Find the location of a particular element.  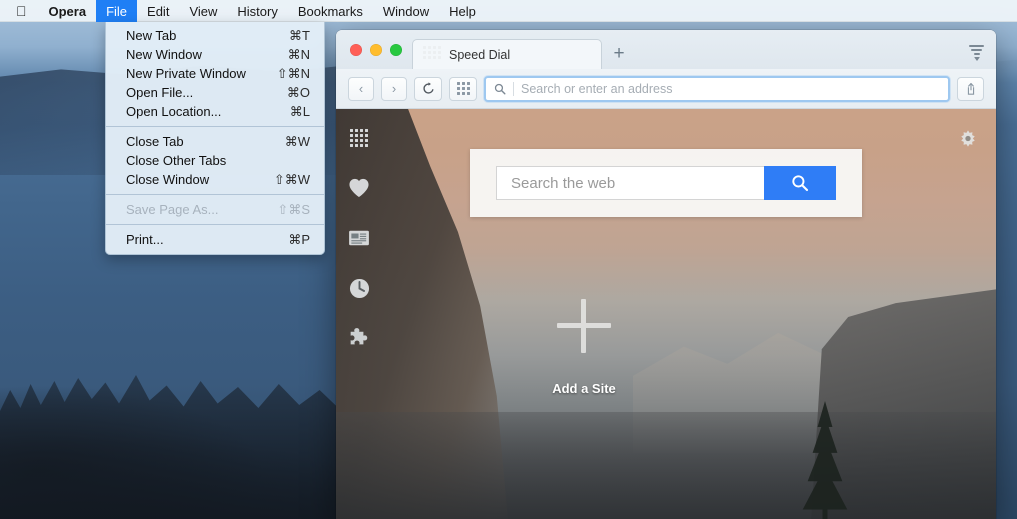

menu-option-shortcut: ⇧⌘N is located at coordinates (293, 73).